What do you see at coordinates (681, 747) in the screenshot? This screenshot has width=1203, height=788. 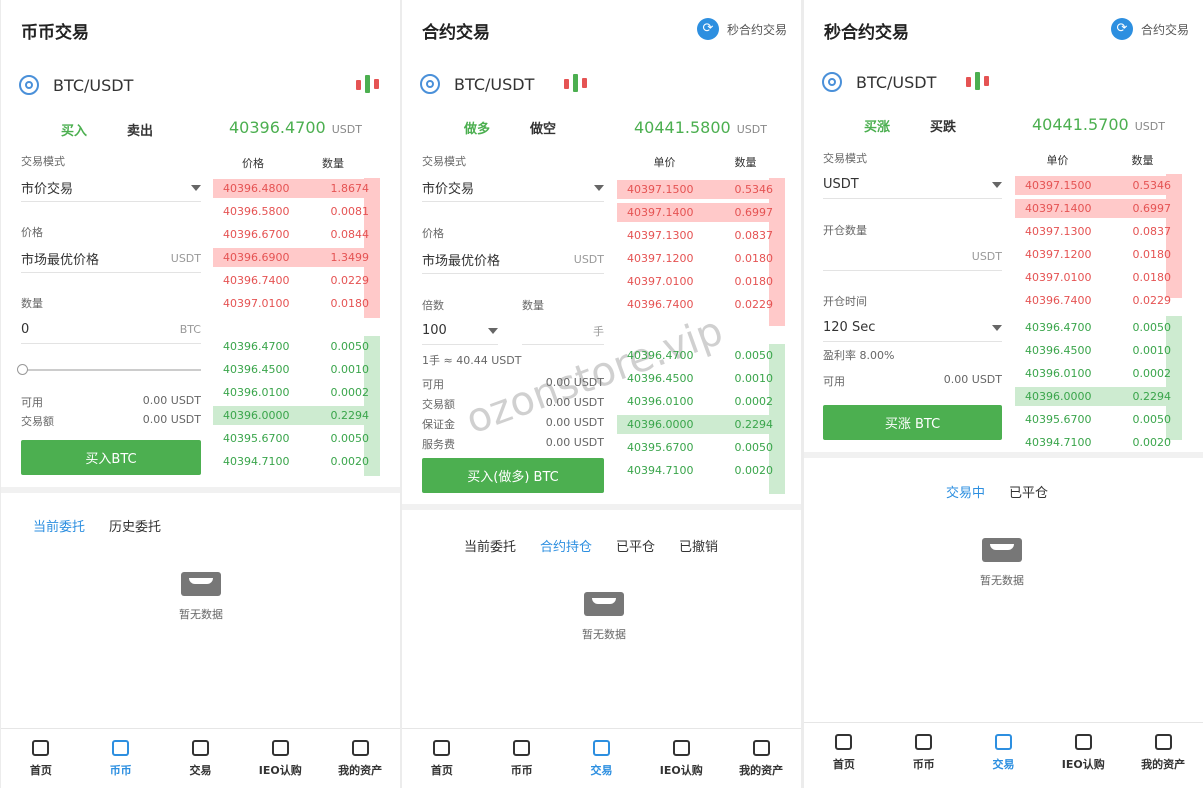 I see `ieo-icon` at bounding box center [681, 747].